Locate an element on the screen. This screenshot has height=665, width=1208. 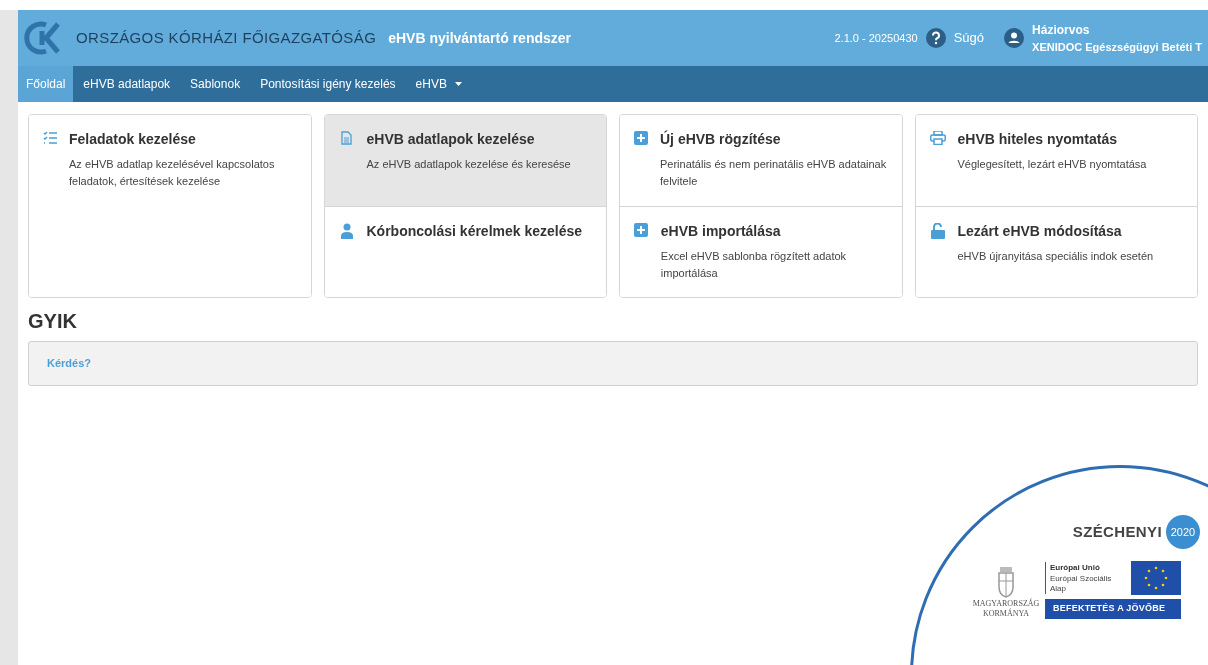
eu-text: Európai Unió is located at coordinates (1075, 568).